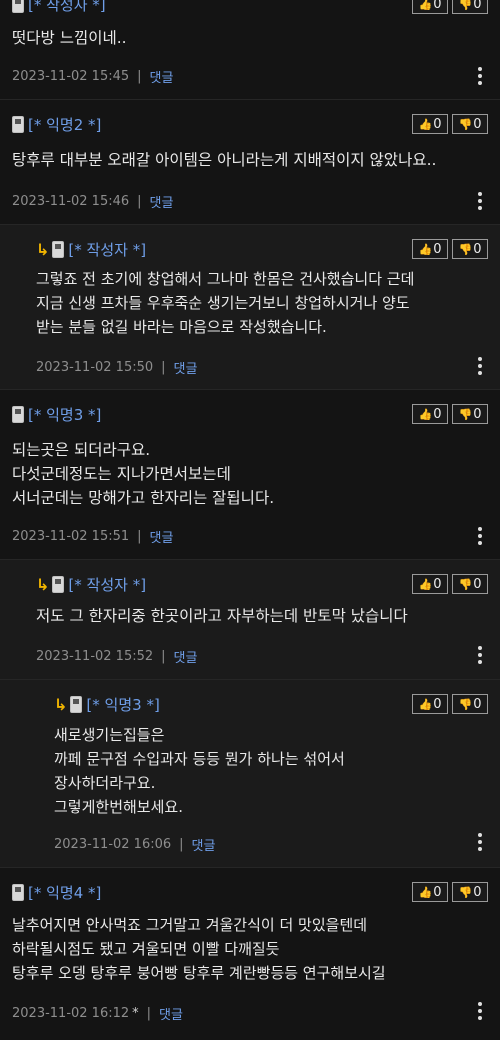 This screenshot has width=500, height=1040. What do you see at coordinates (113, 844) in the screenshot?
I see `comment-timestamp: 2023-11-02 16:06` at bounding box center [113, 844].